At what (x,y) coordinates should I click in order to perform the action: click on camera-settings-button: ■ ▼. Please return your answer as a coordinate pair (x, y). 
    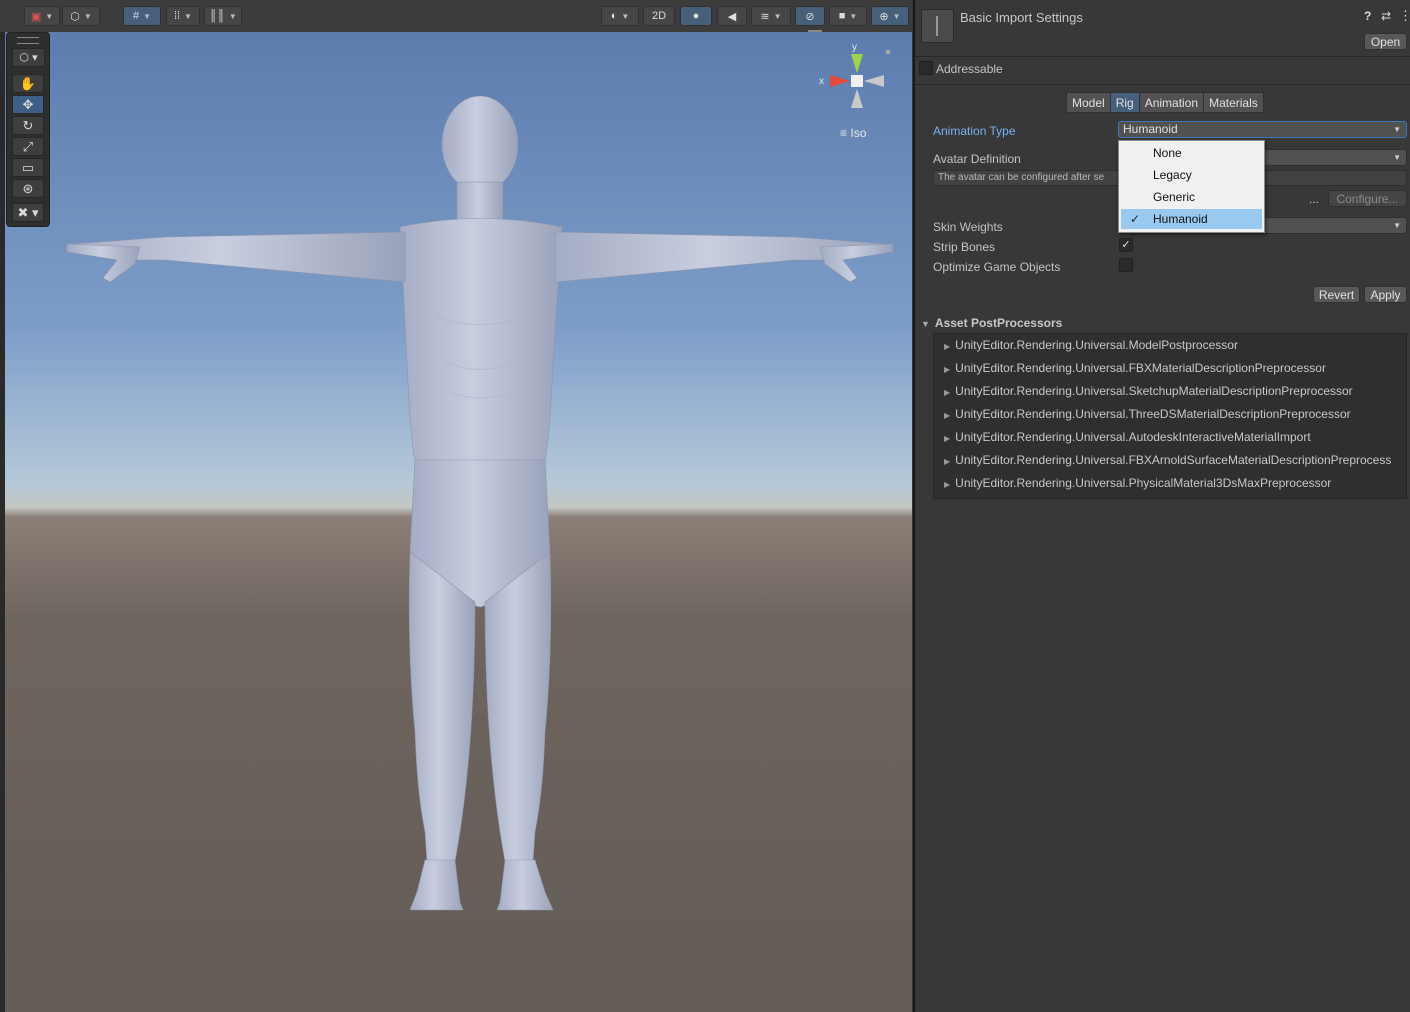
    Looking at the image, I should click on (848, 16).